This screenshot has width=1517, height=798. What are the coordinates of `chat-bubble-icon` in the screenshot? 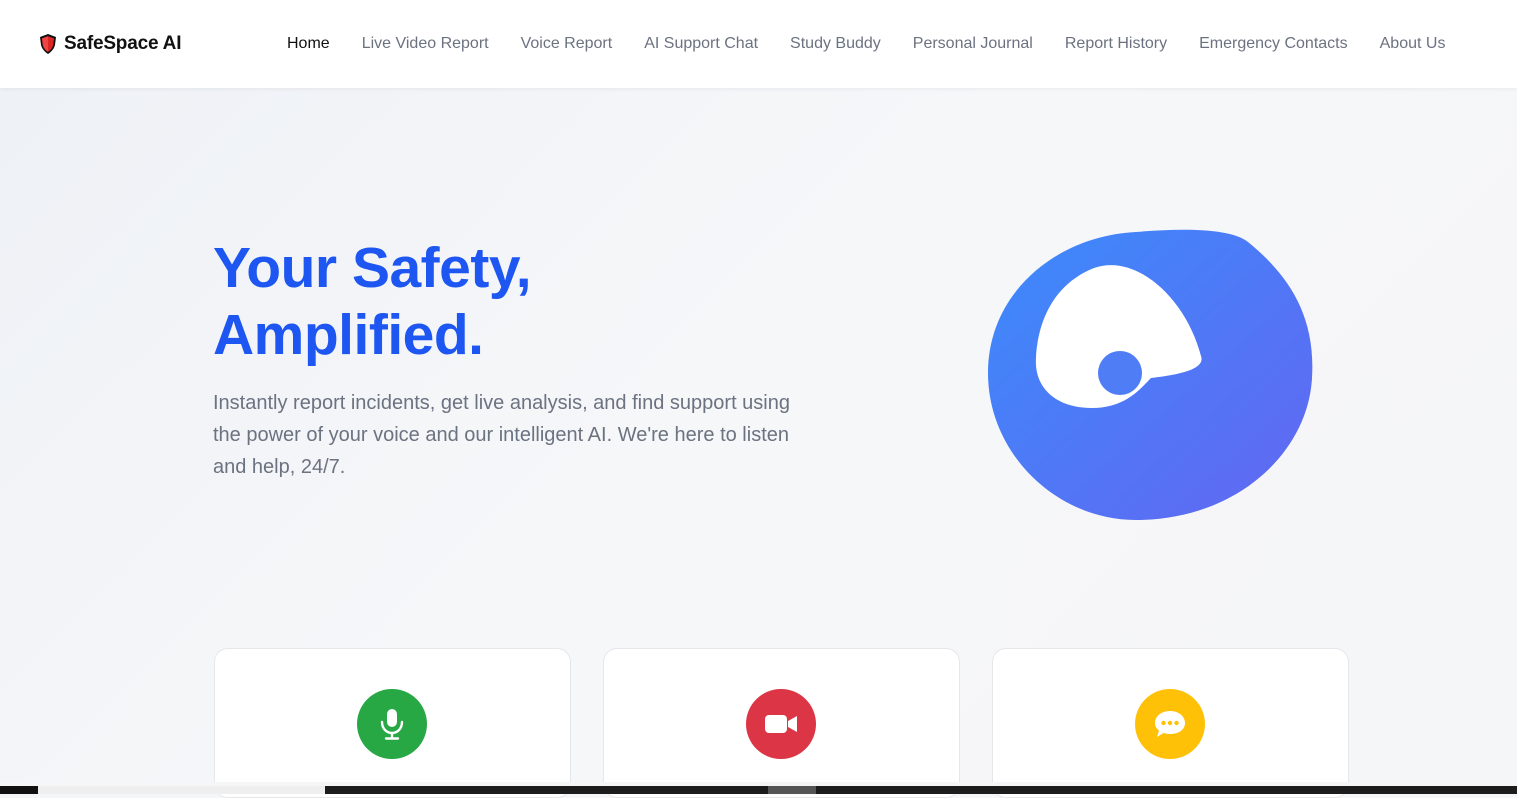 It's located at (1170, 724).